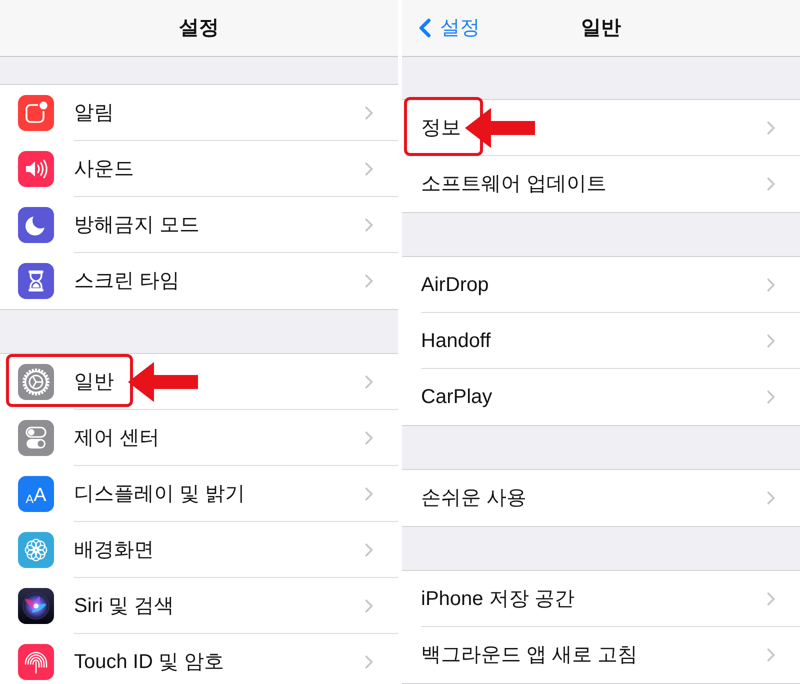  Describe the element at coordinates (199, 225) in the screenshot. I see `settings-row: 방해금지 모드` at that location.